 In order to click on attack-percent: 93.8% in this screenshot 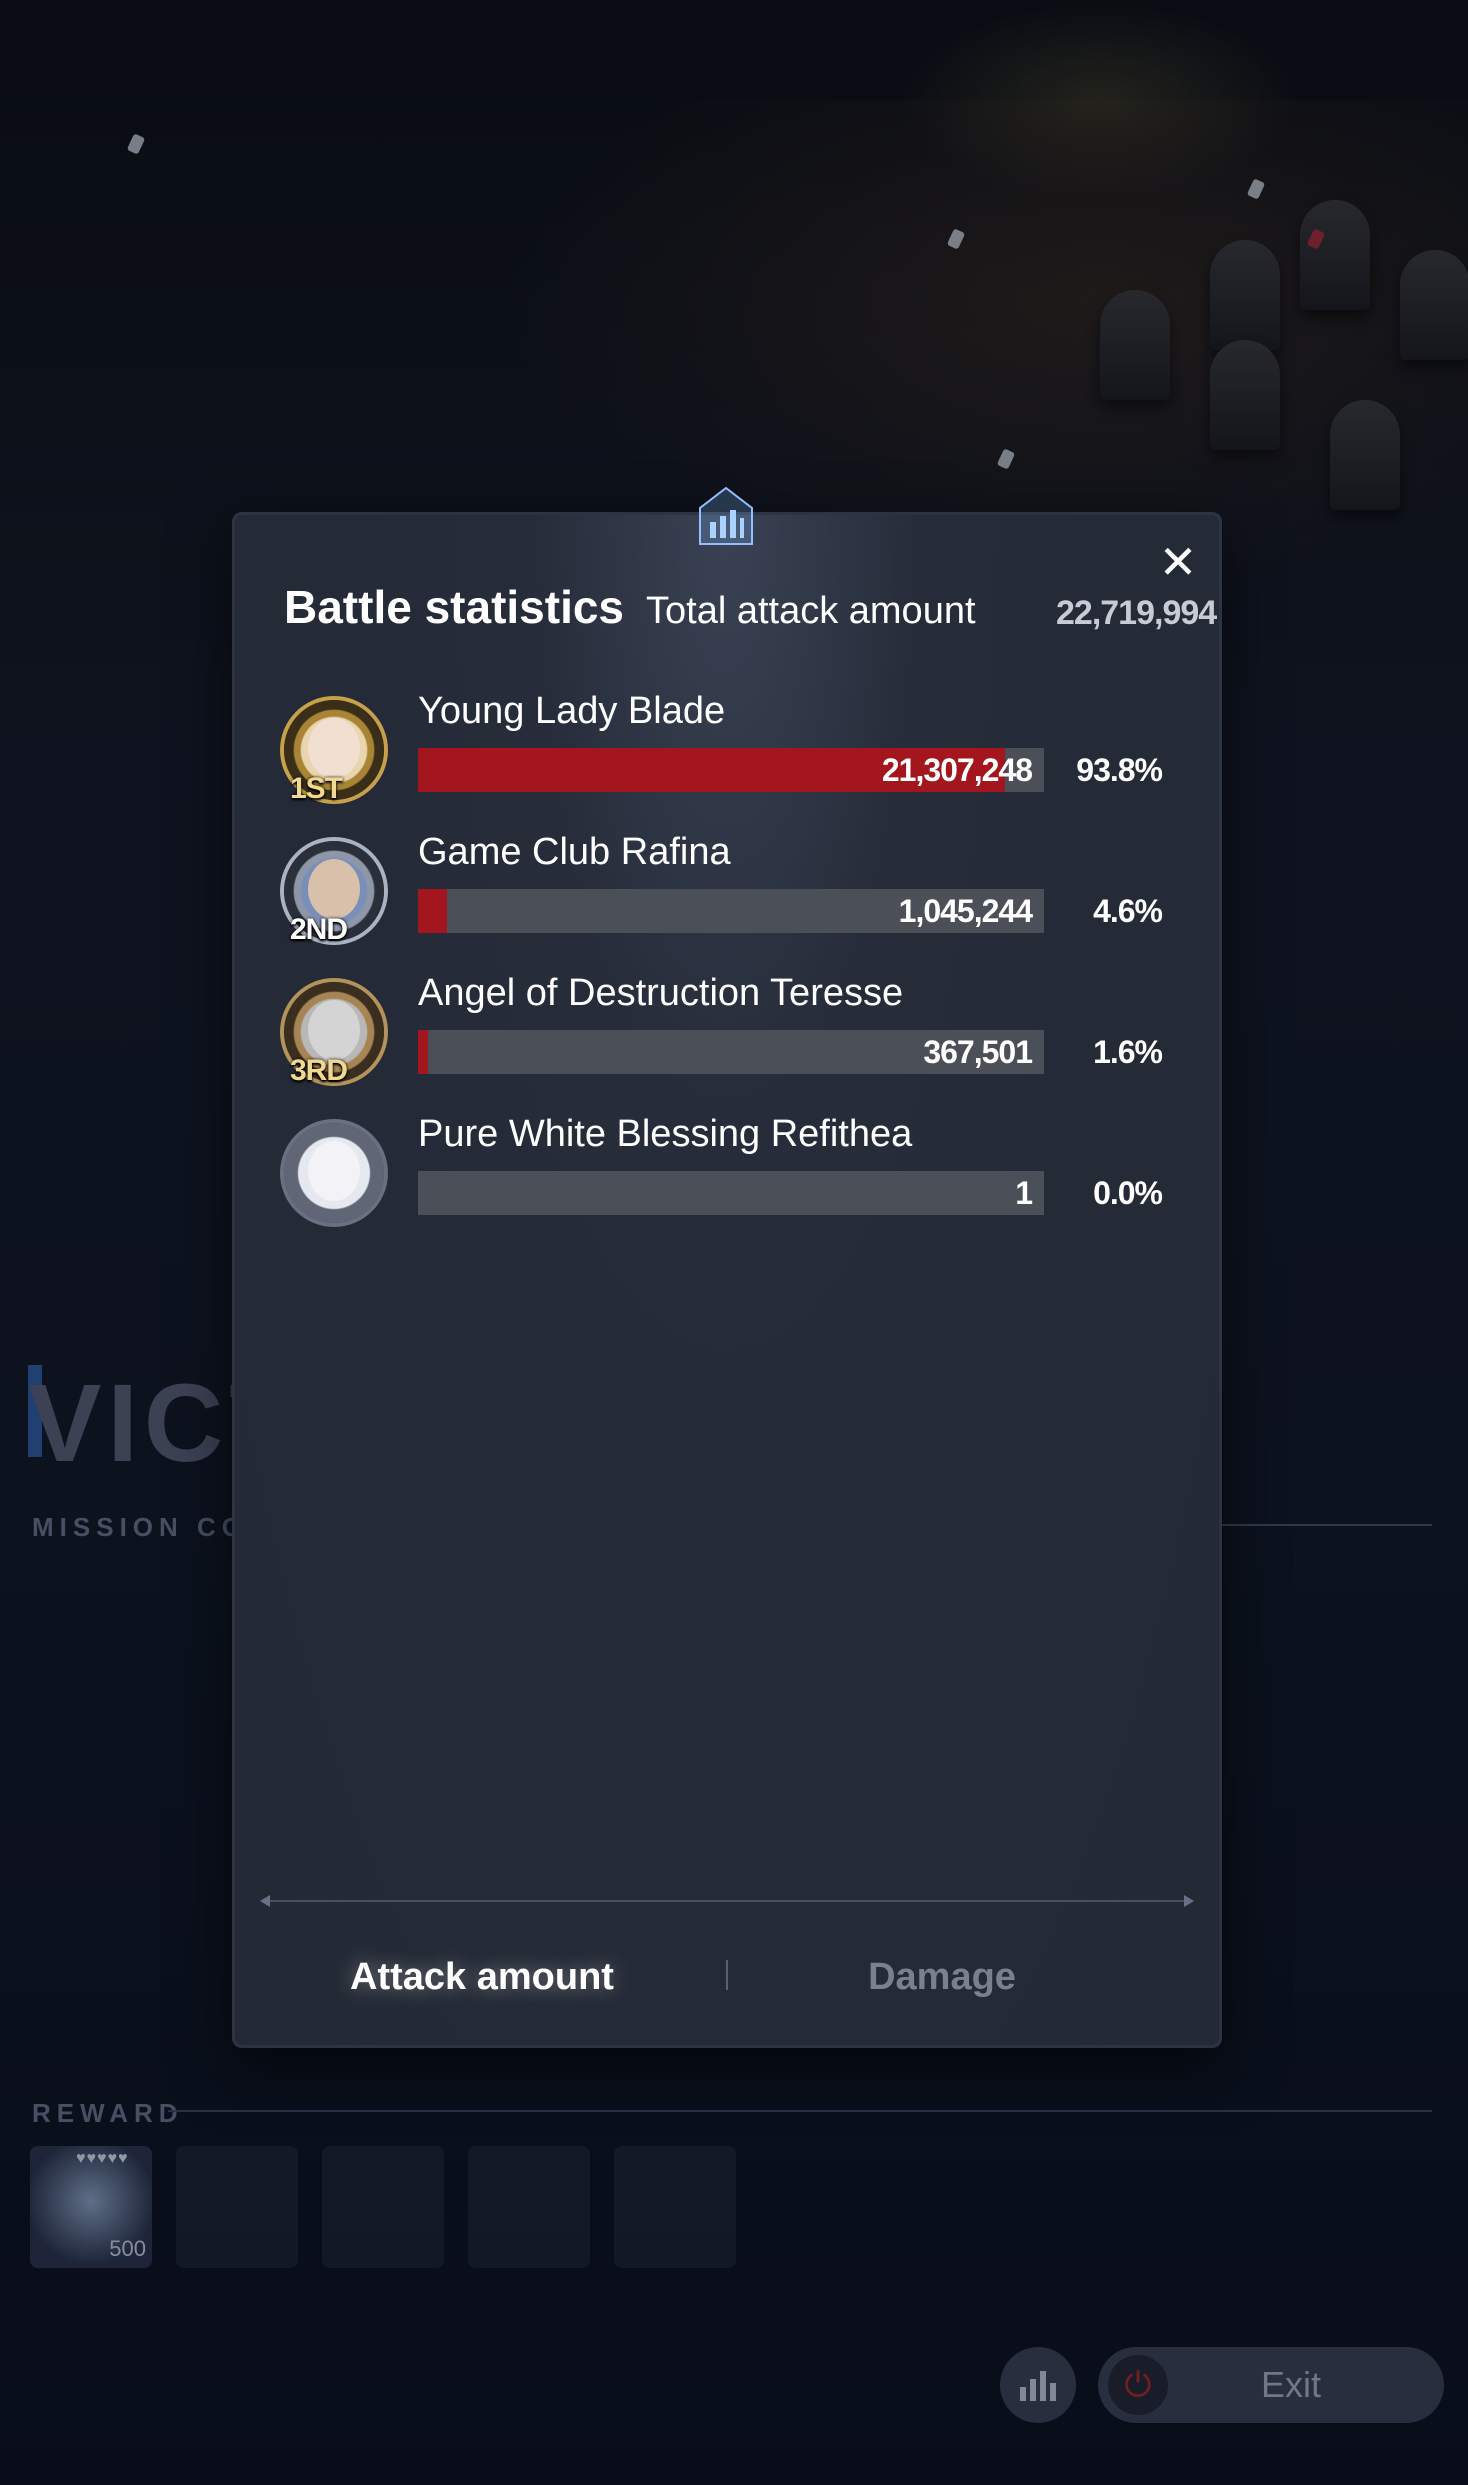, I will do `click(1119, 770)`.